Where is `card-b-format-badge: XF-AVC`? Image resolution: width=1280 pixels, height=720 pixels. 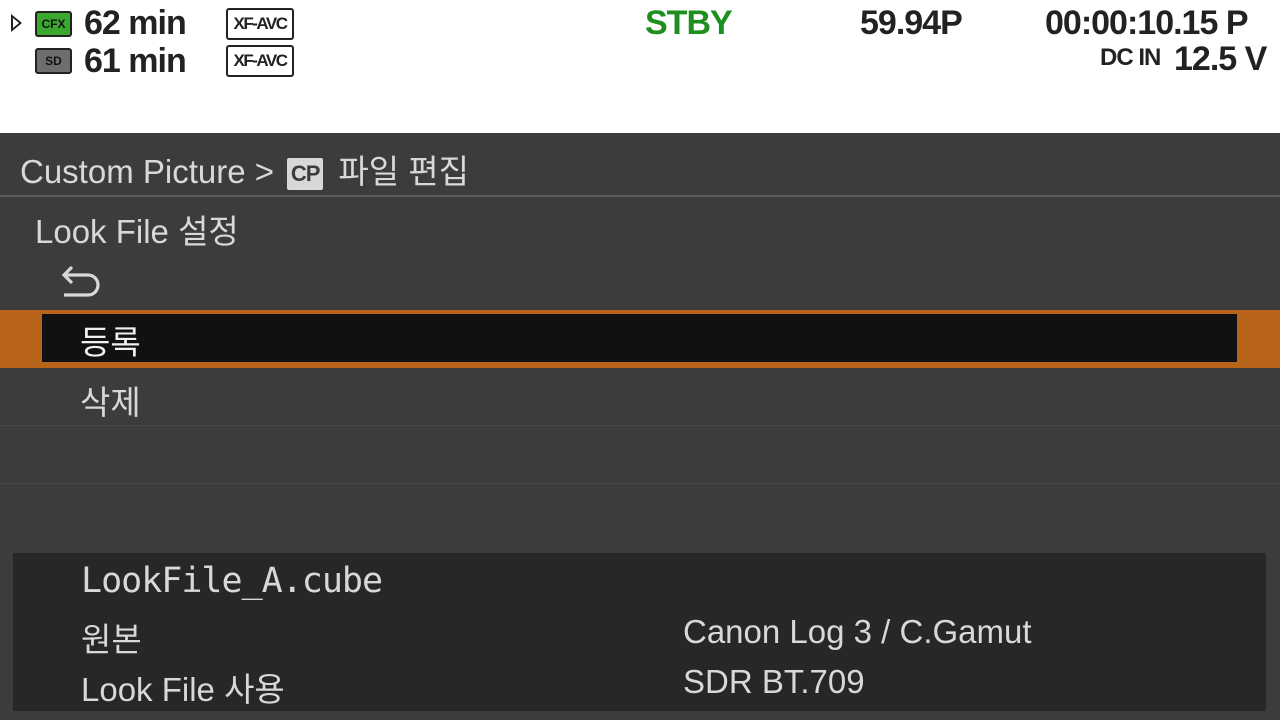
card-b-format-badge: XF-AVC is located at coordinates (260, 61).